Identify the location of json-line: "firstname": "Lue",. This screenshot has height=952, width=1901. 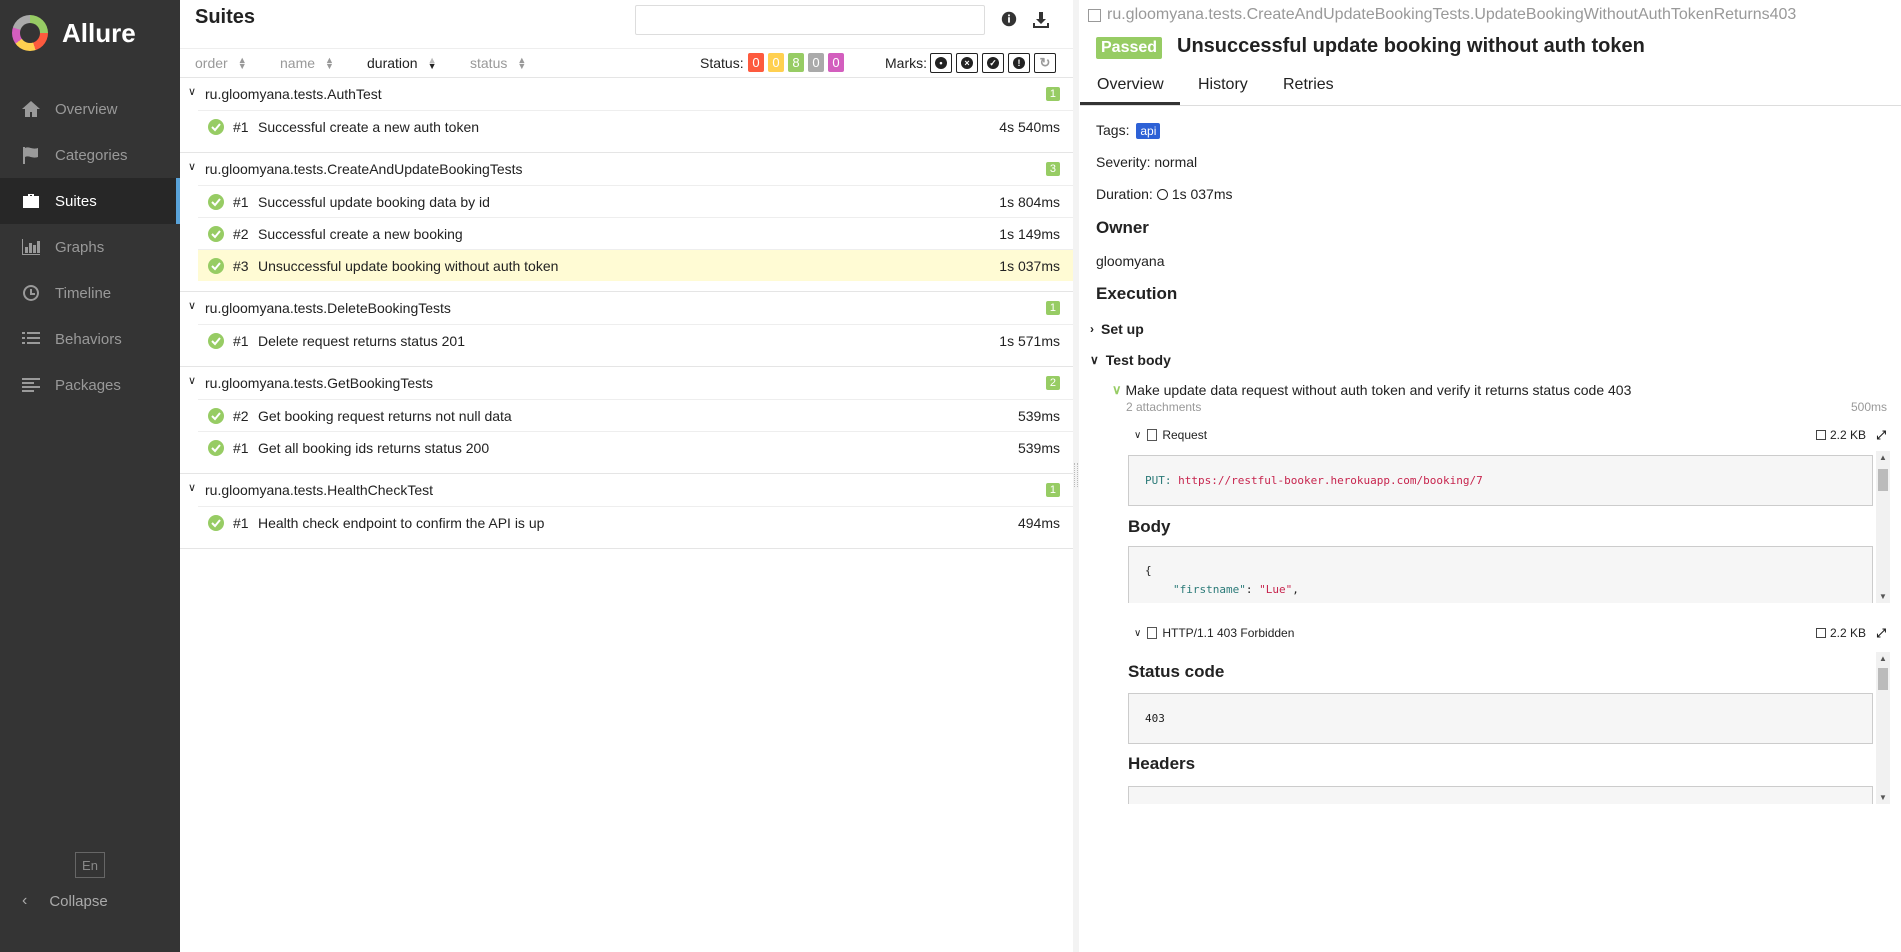
(1500, 589).